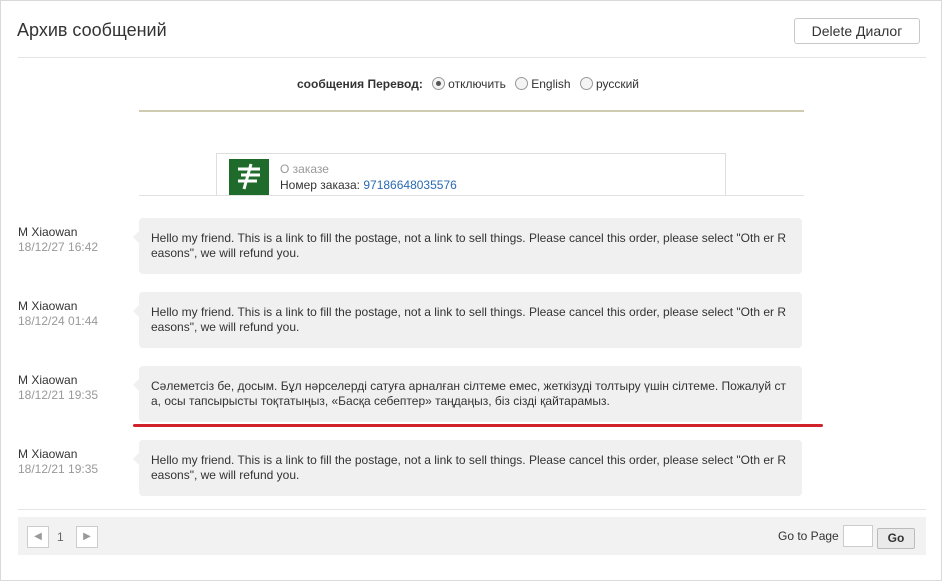 The height and width of the screenshot is (581, 942). I want to click on chevron-left-icon: ◀, so click(38, 536).